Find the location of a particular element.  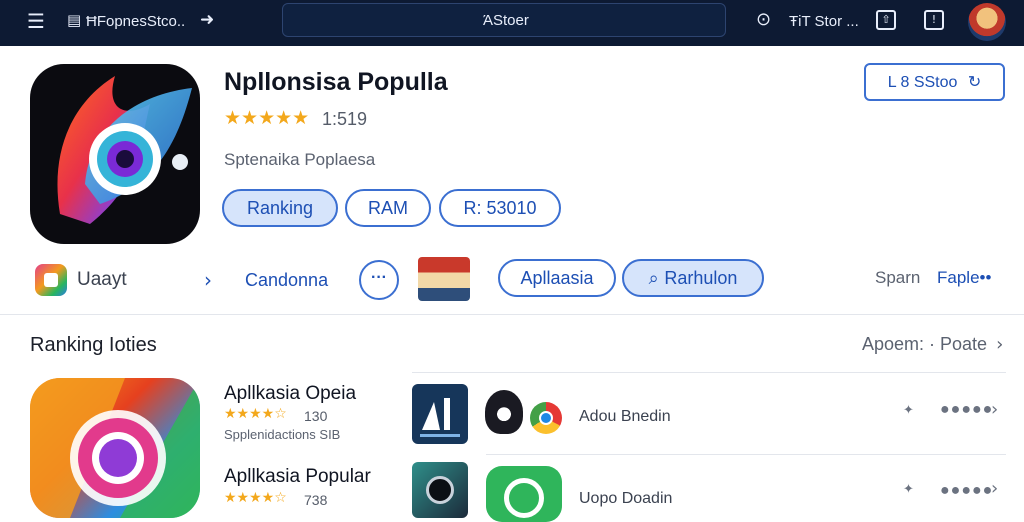

bag-icon: ▤ is located at coordinates (74, 20).